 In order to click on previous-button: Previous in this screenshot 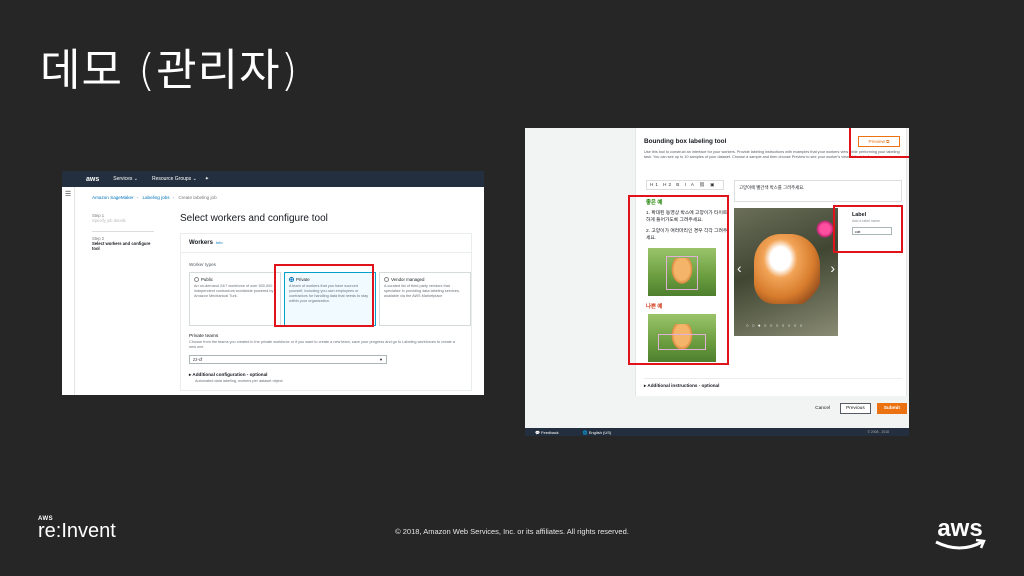, I will do `click(855, 408)`.